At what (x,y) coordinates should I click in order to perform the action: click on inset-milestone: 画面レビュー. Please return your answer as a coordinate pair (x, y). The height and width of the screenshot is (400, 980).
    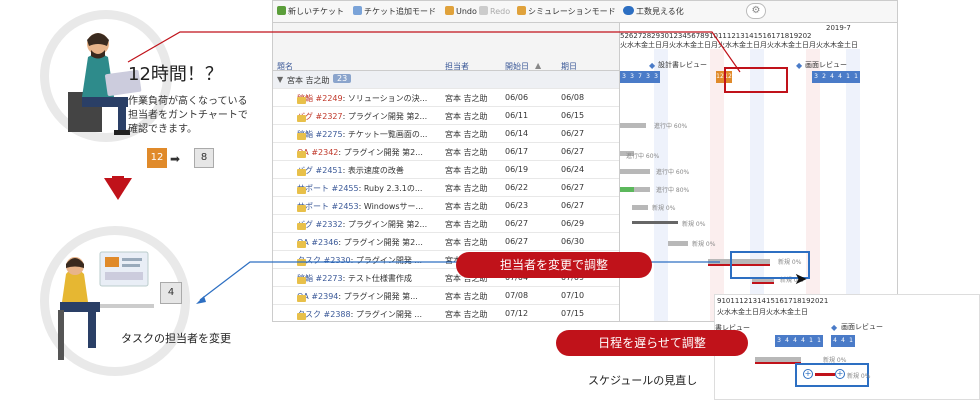
    Looking at the image, I should click on (862, 327).